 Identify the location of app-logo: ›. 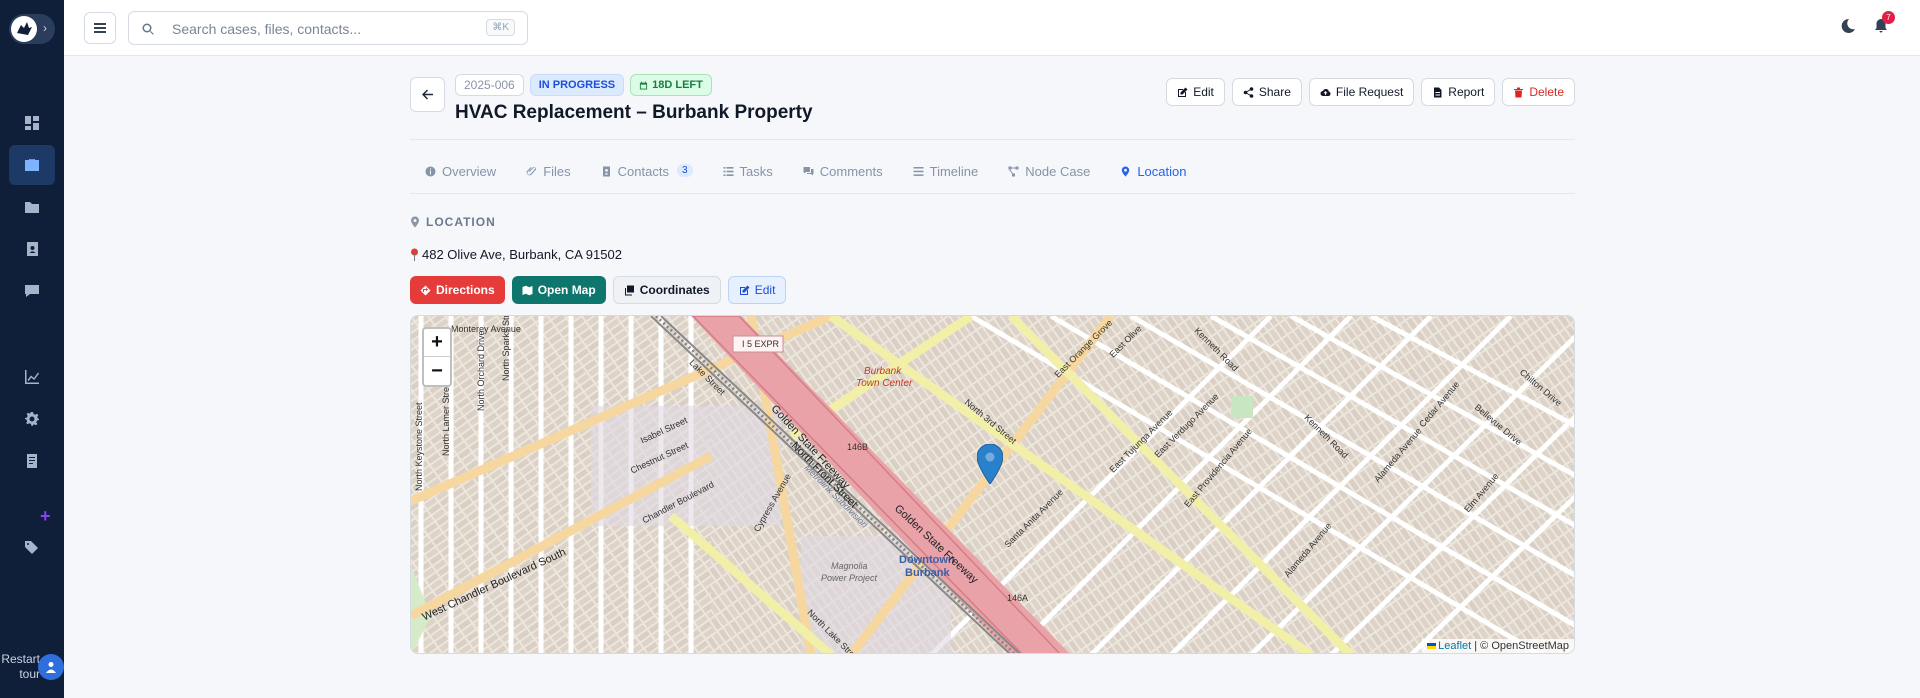
(32, 29).